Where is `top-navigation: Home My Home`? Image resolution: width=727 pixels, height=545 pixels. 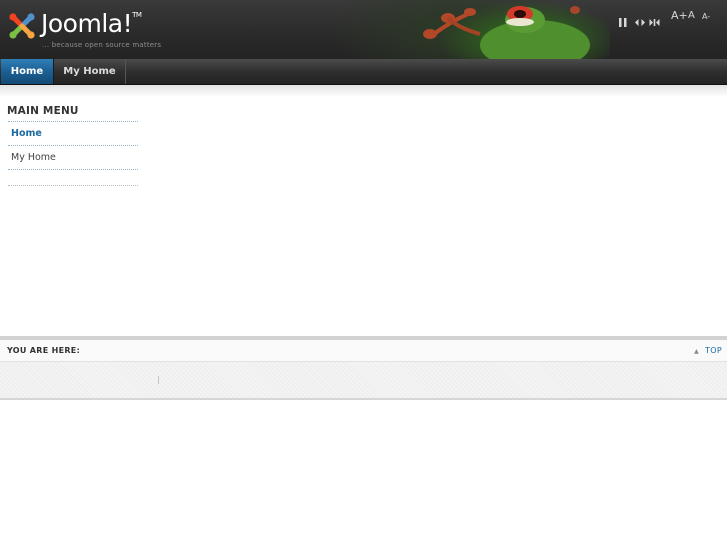
top-navigation: Home My Home is located at coordinates (363, 72).